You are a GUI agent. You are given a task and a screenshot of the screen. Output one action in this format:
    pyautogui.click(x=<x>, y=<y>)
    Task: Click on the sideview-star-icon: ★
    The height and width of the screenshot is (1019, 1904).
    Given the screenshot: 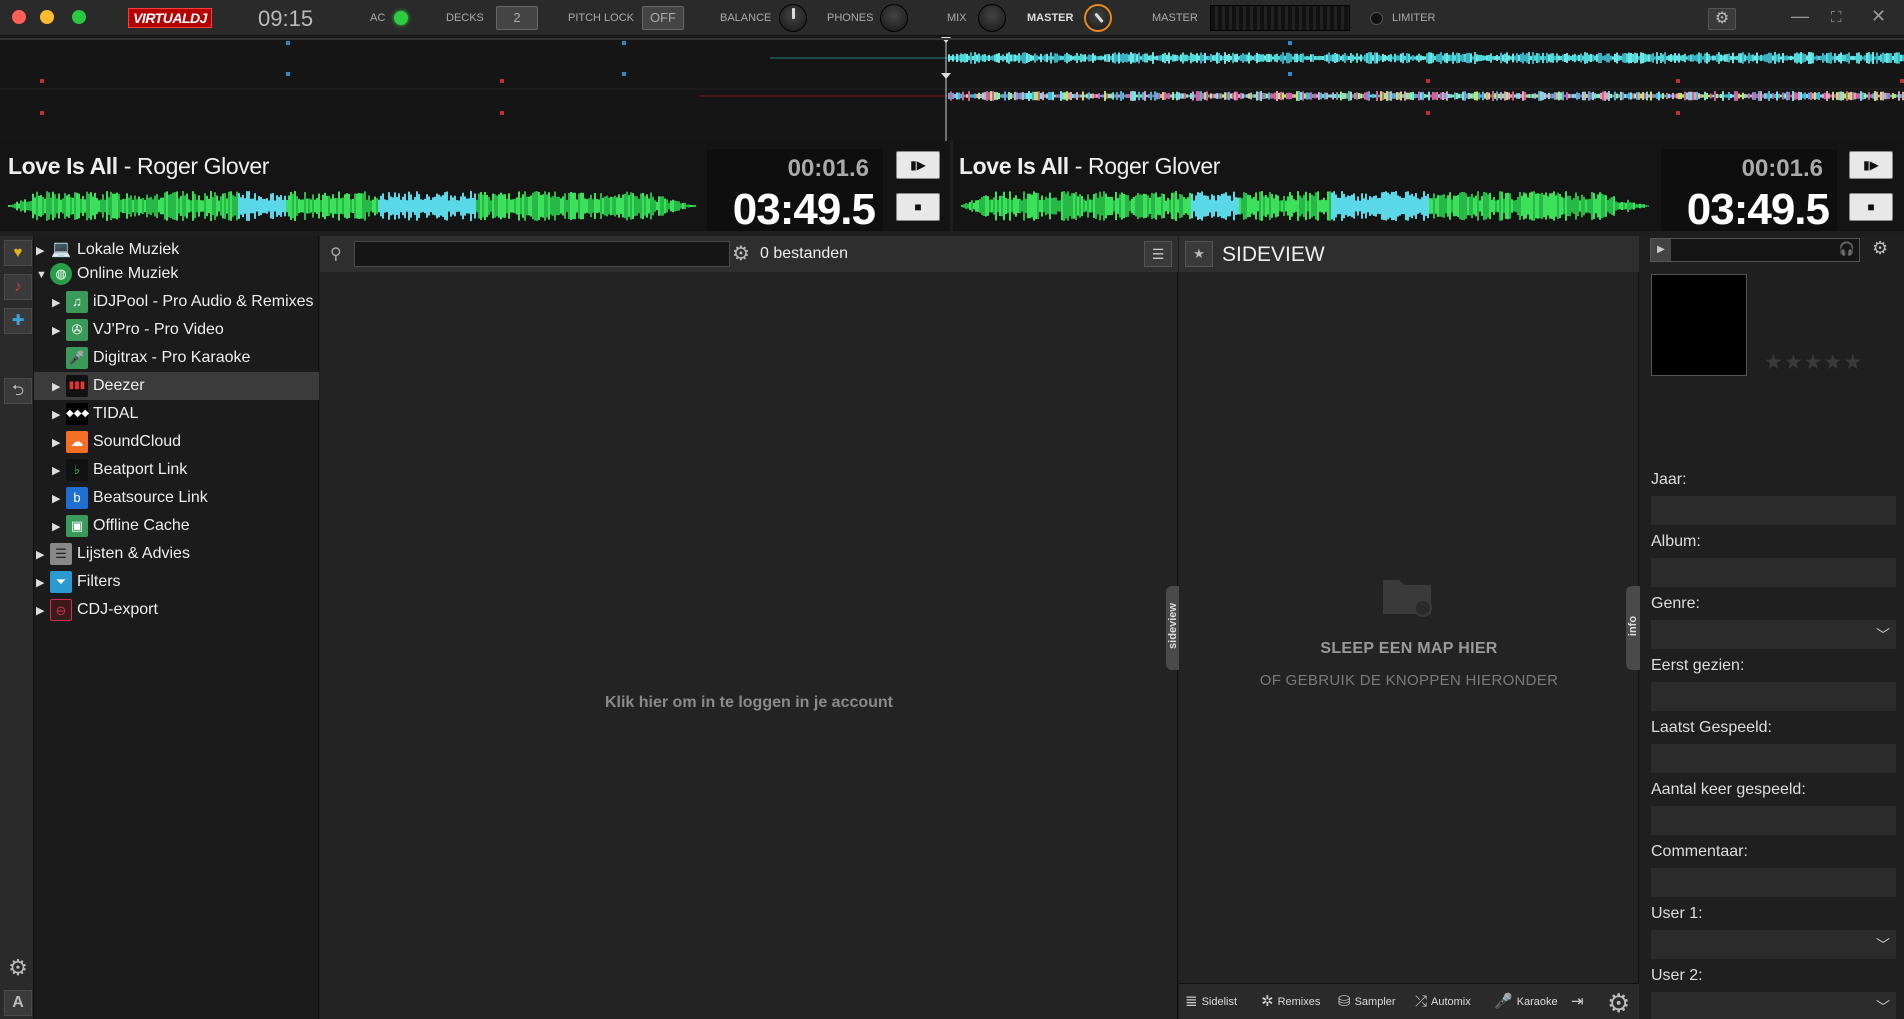 What is the action you would take?
    pyautogui.click(x=1199, y=254)
    